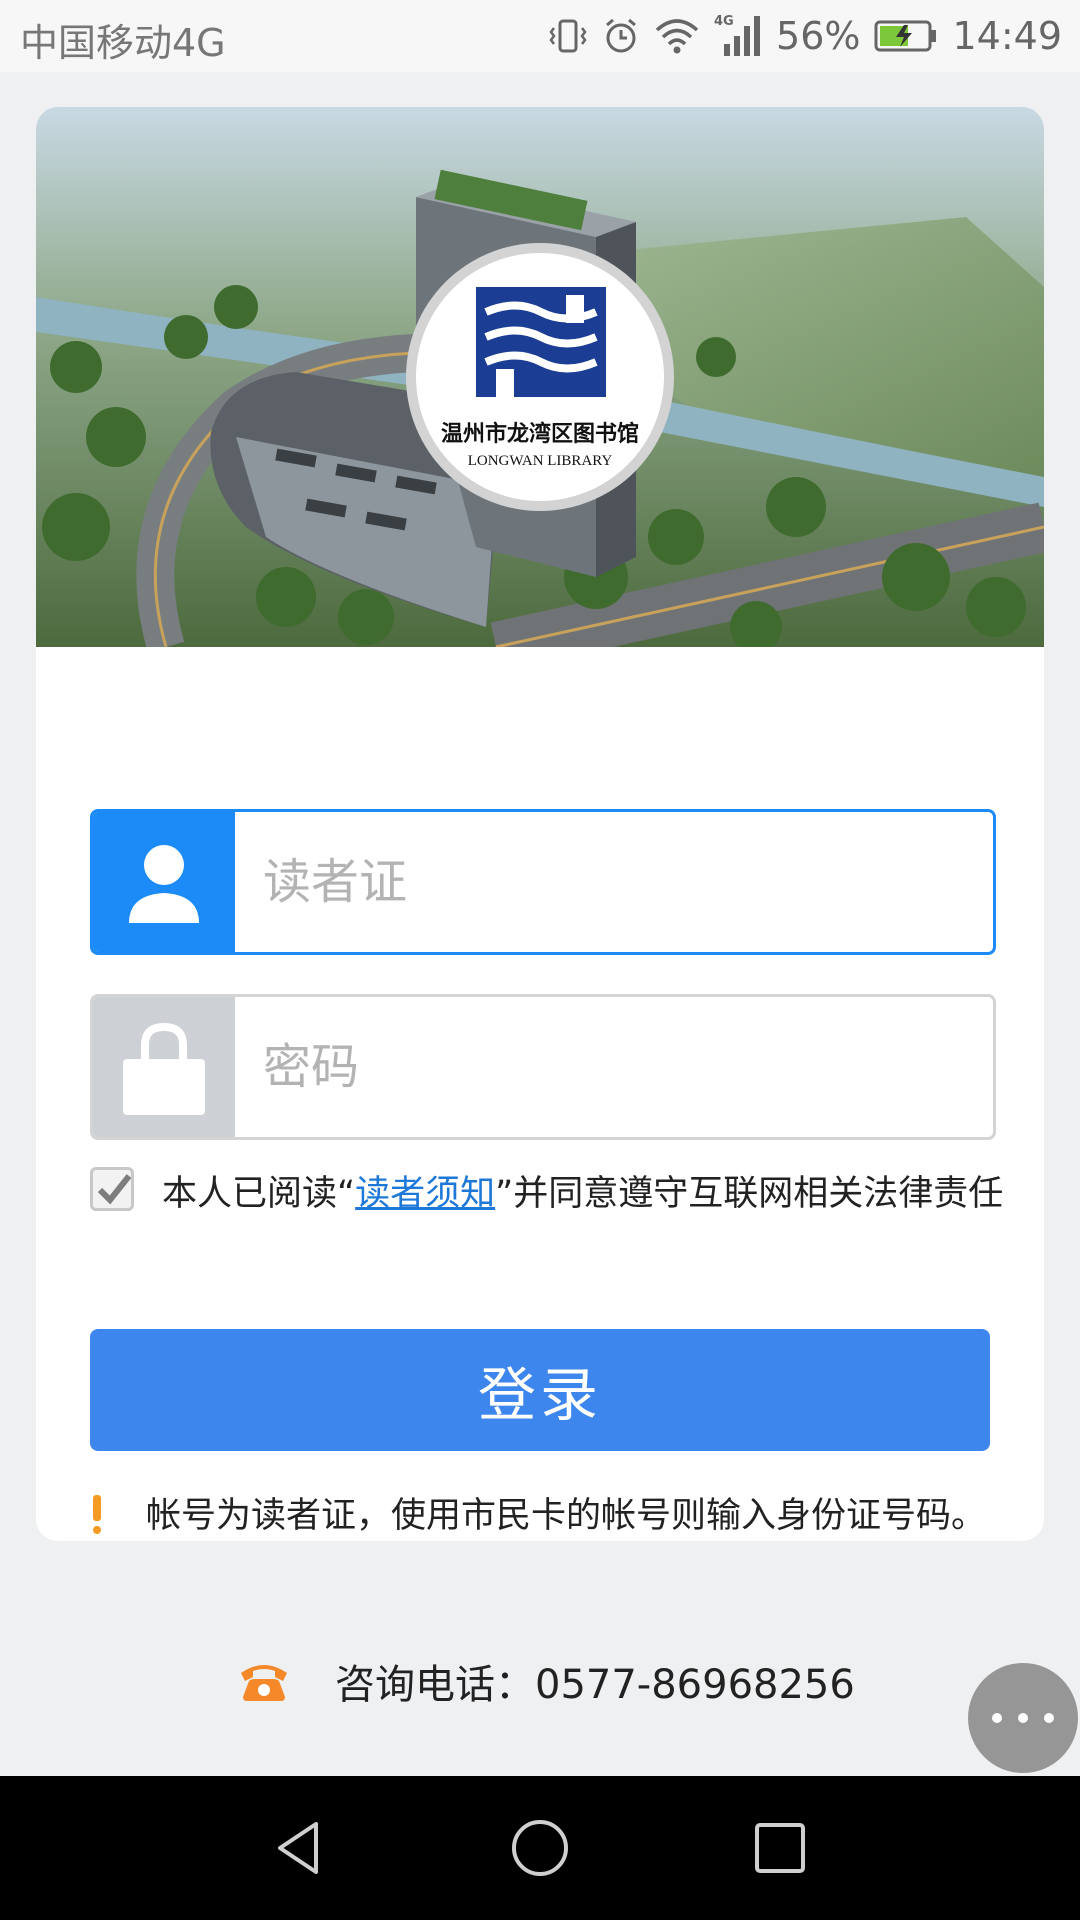  Describe the element at coordinates (621, 35) in the screenshot. I see `alarm-icon` at that location.